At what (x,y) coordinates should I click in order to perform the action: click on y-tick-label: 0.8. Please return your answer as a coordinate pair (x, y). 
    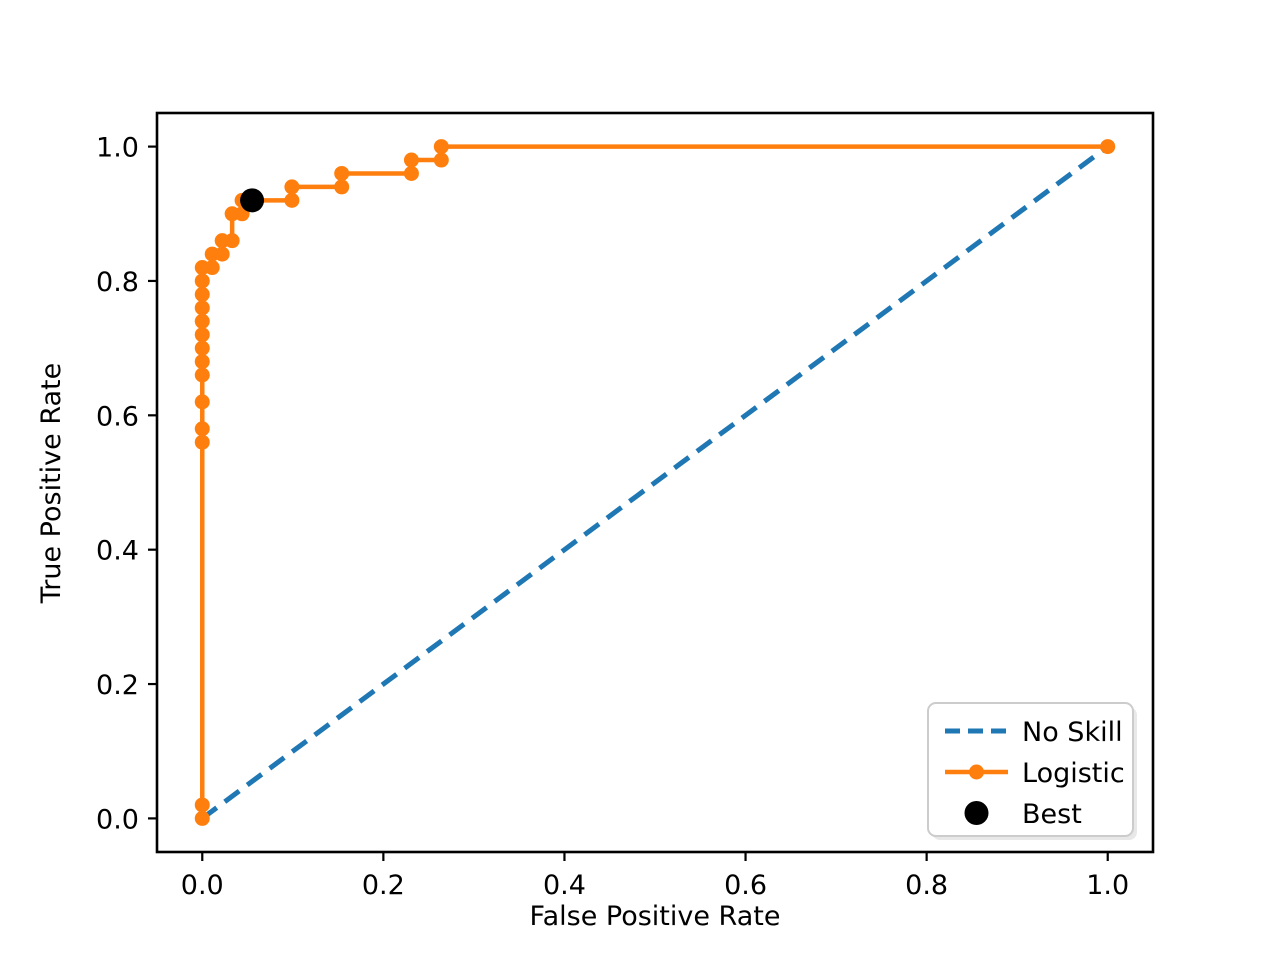
    Looking at the image, I should click on (117, 282).